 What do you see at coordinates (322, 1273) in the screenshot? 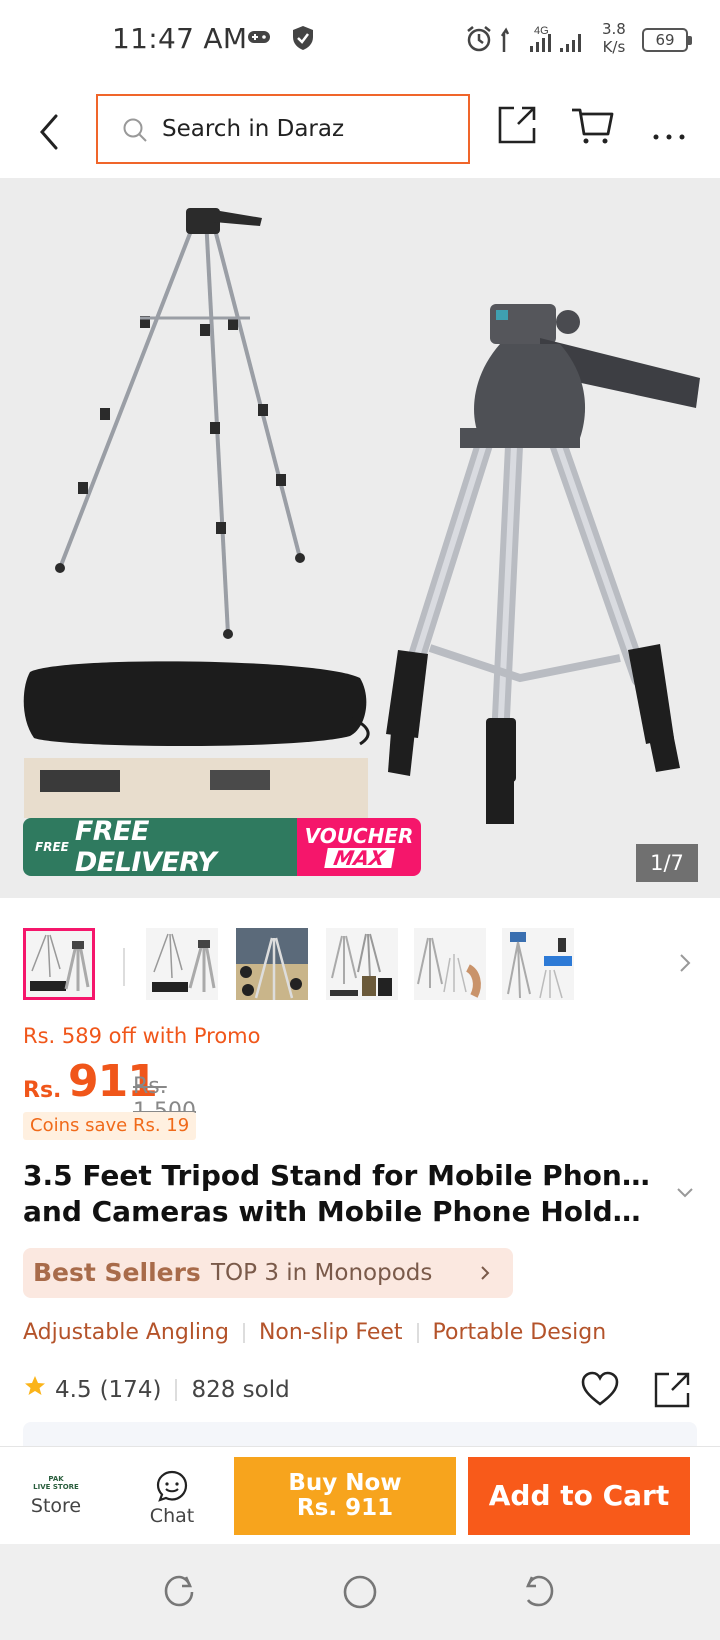
I see `best-sellers-rank-text: TOP 3 in Monopods` at bounding box center [322, 1273].